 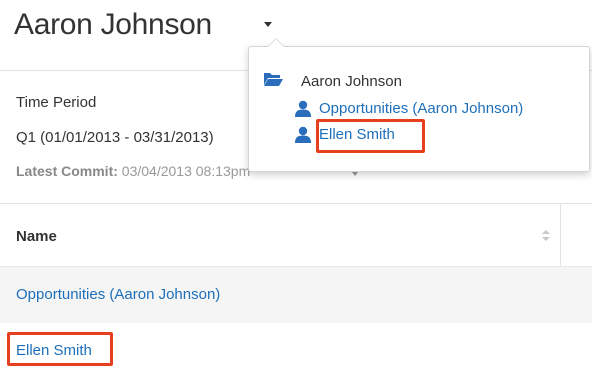 What do you see at coordinates (273, 79) in the screenshot?
I see `folder-open-icon` at bounding box center [273, 79].